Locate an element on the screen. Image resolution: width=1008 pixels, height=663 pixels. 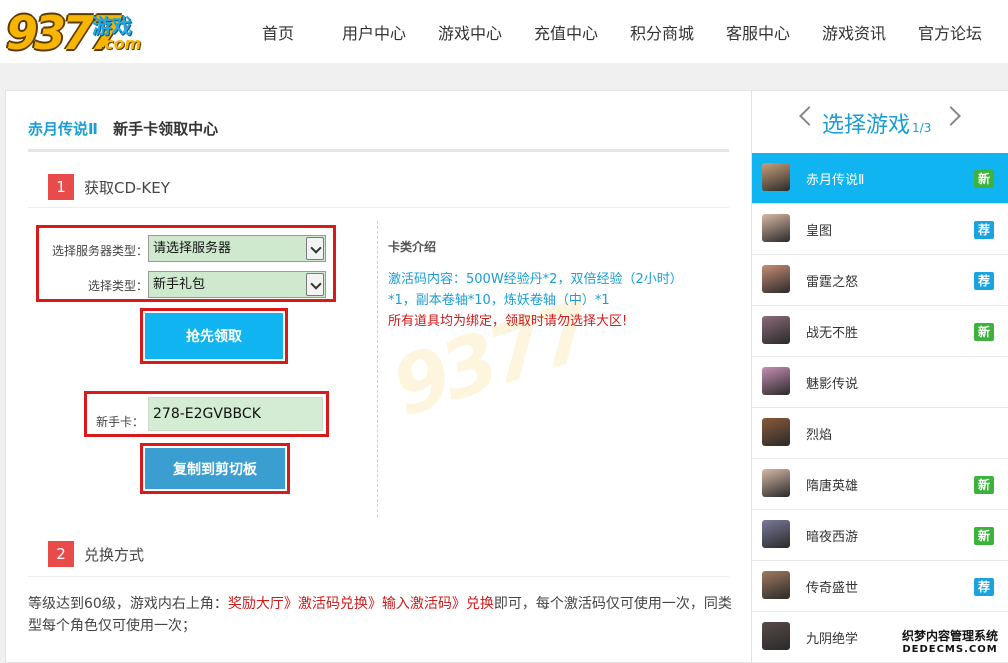
nav-recharge-center: 充值中心 is located at coordinates (566, 32).